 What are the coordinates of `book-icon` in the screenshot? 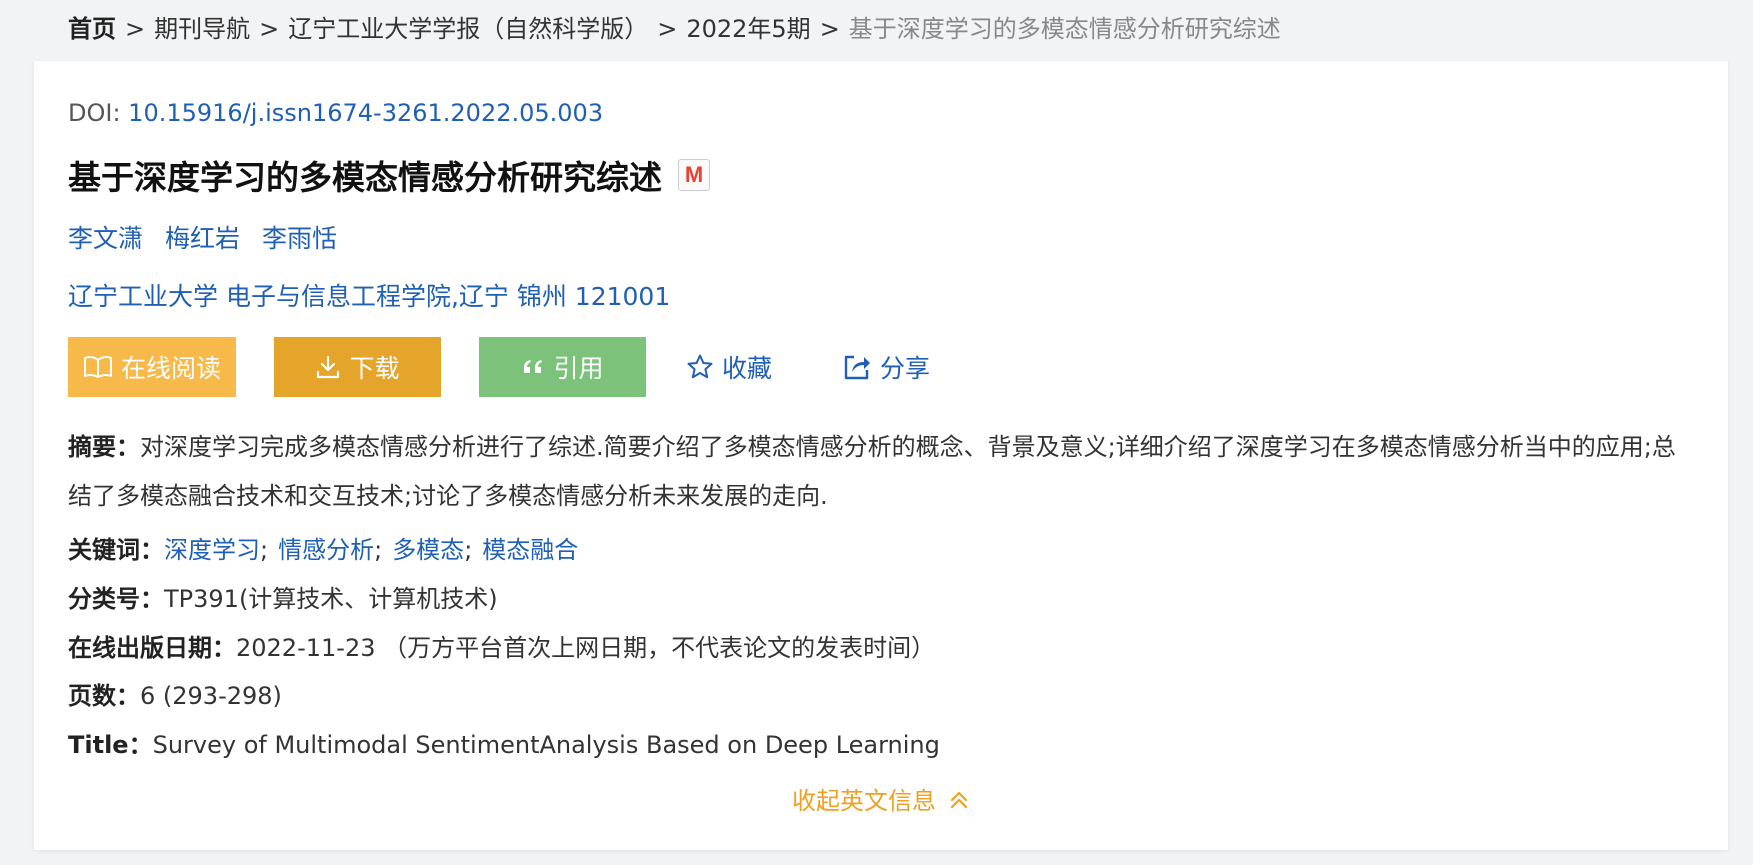 It's located at (97, 366).